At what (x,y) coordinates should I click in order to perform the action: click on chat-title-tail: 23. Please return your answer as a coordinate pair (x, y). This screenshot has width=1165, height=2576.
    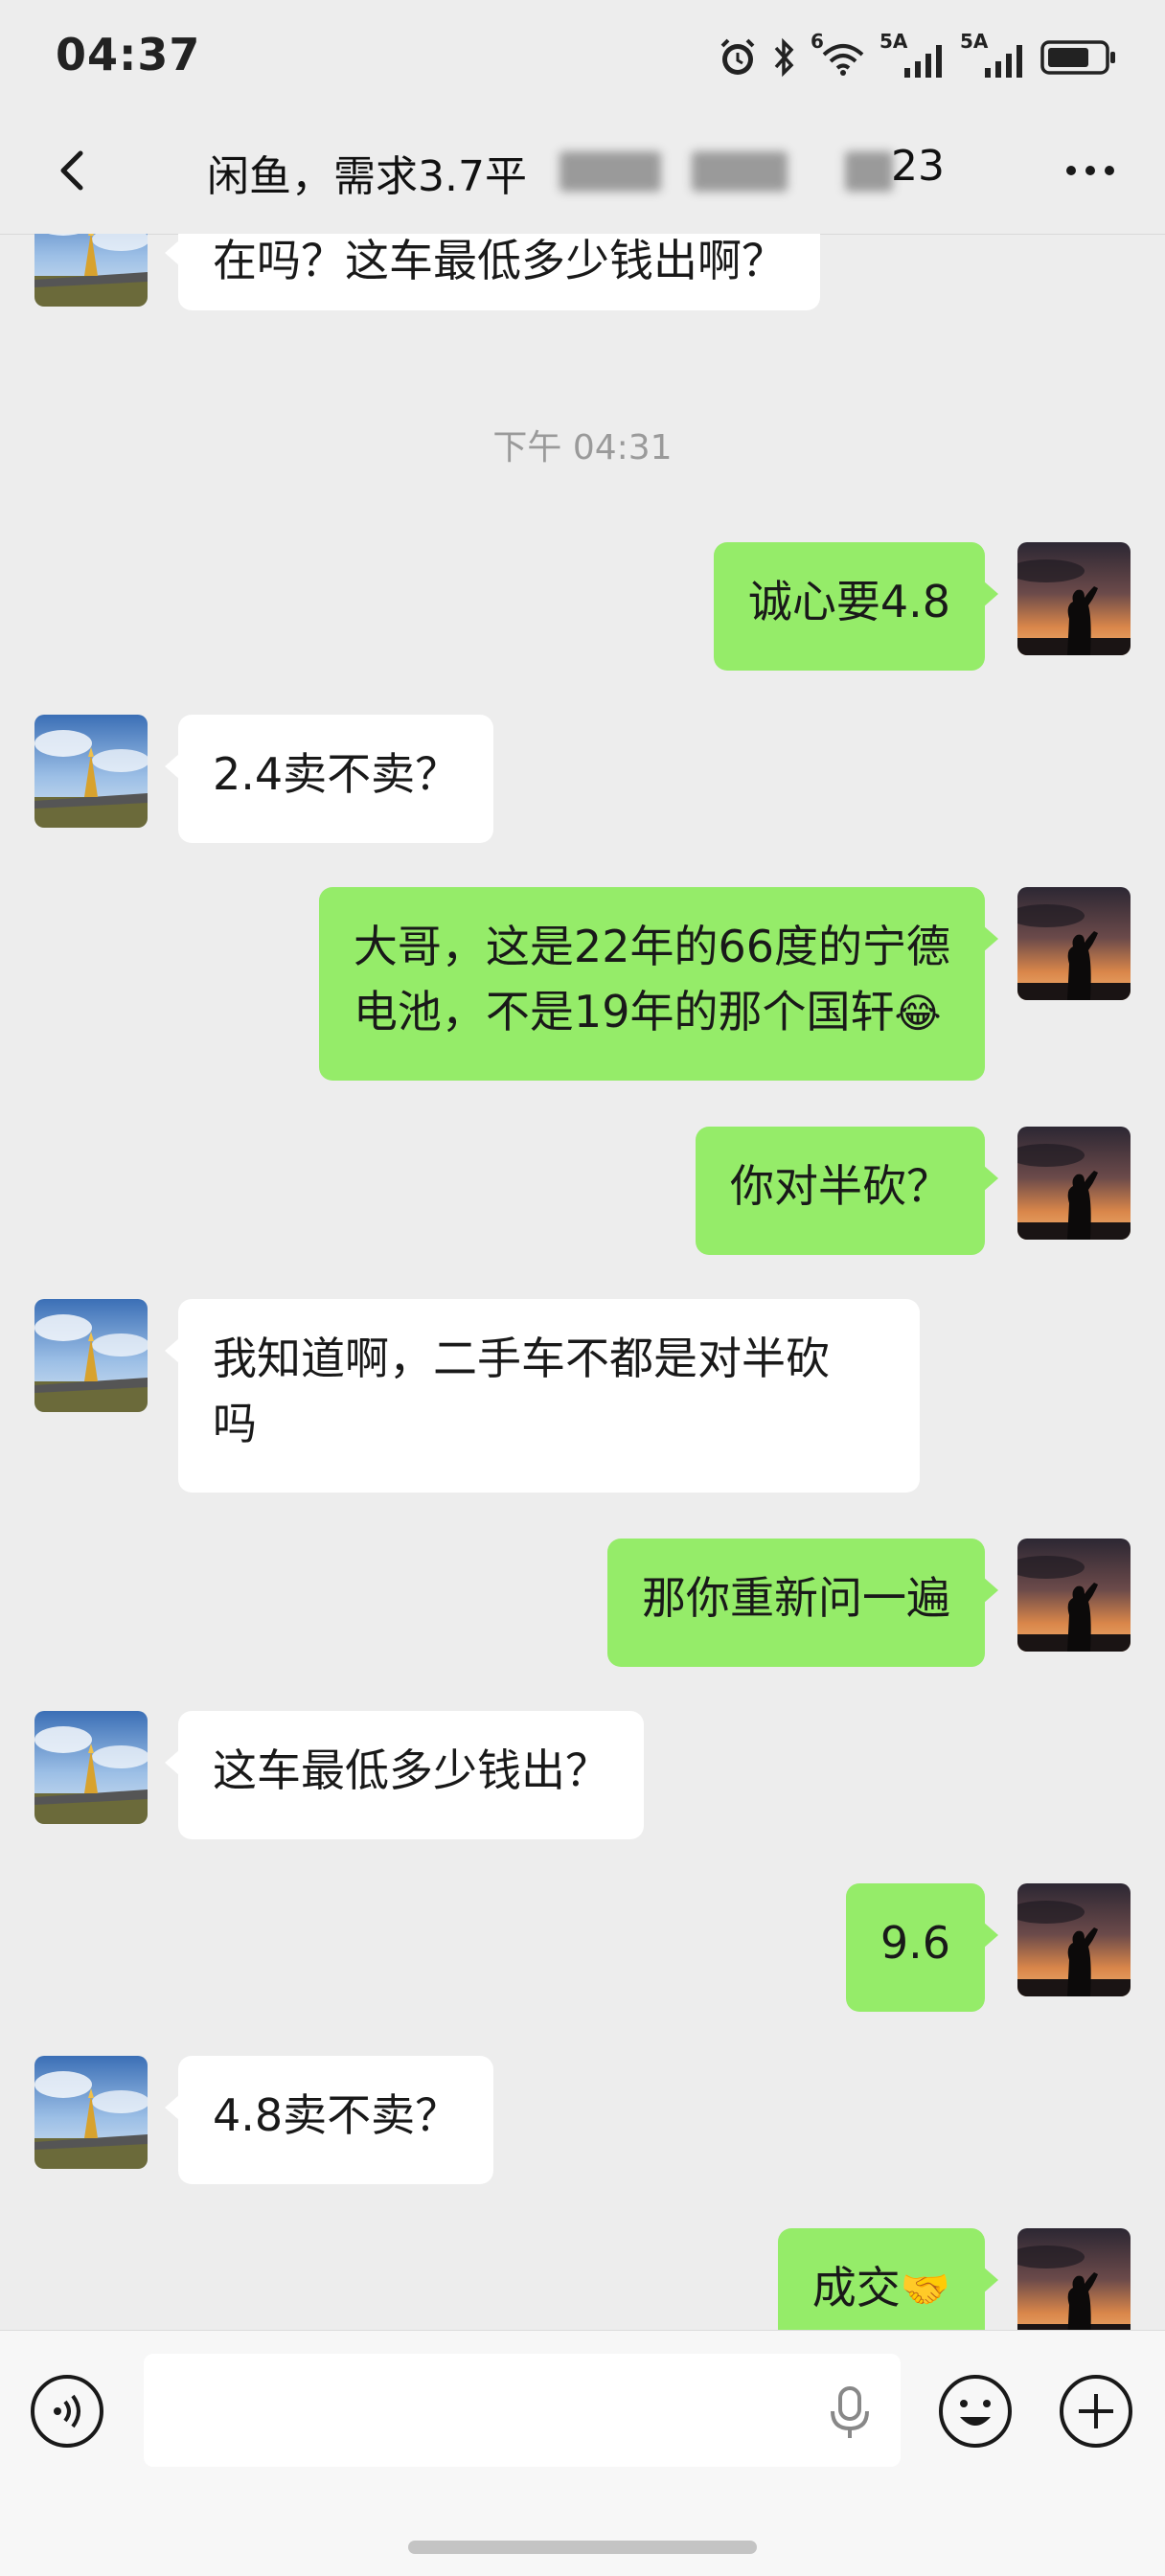
    Looking at the image, I should click on (918, 167).